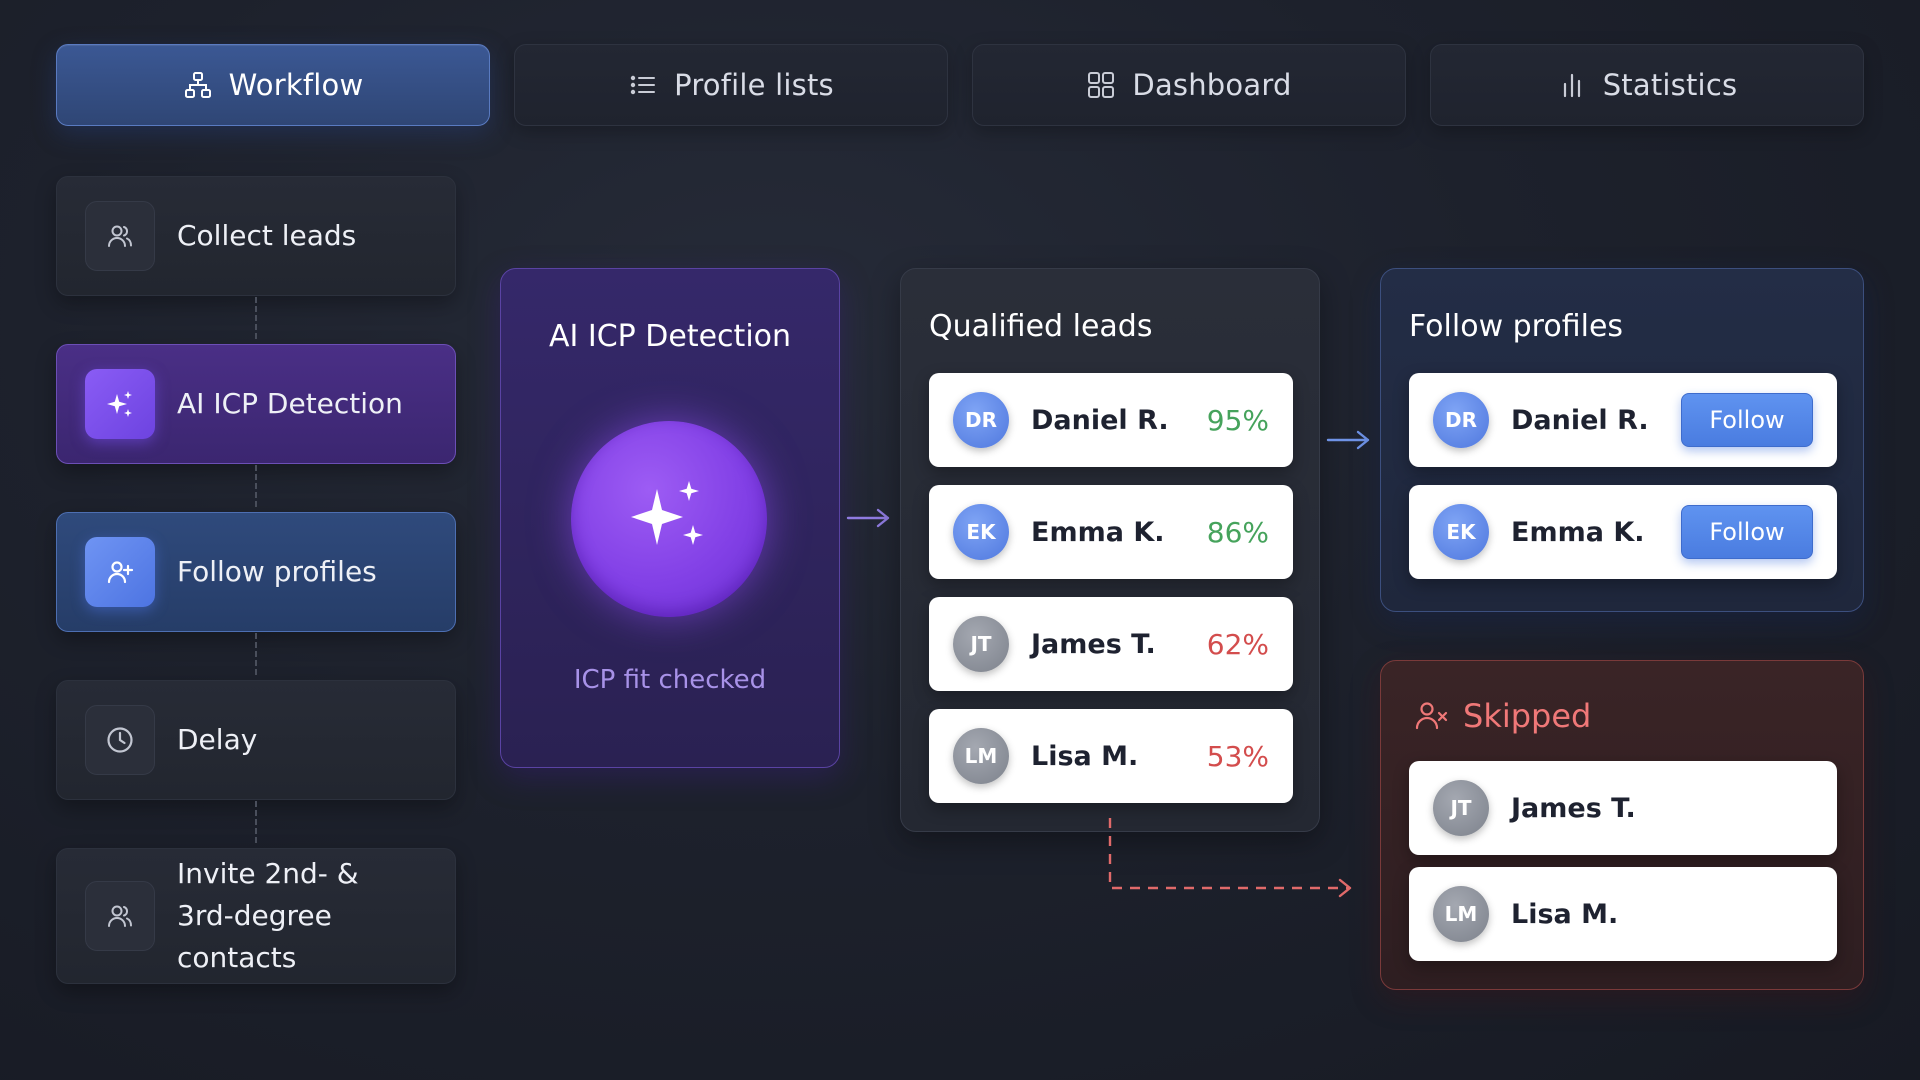 The width and height of the screenshot is (1920, 1080). I want to click on tab-label: Profile lists, so click(754, 85).